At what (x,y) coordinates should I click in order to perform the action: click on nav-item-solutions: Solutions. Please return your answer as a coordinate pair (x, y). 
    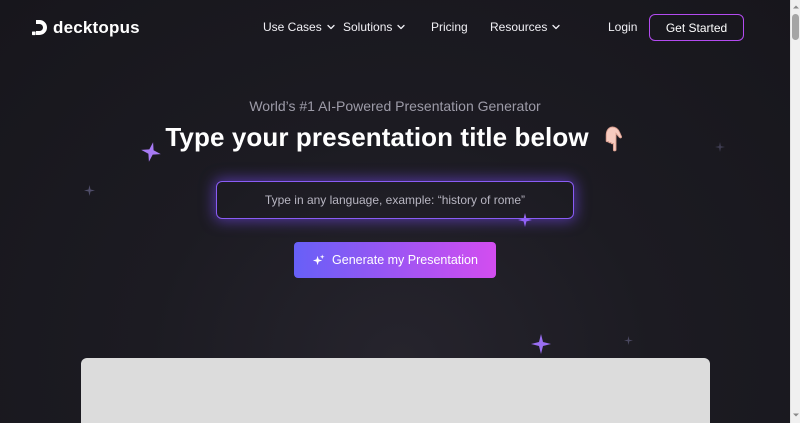
    Looking at the image, I should click on (374, 27).